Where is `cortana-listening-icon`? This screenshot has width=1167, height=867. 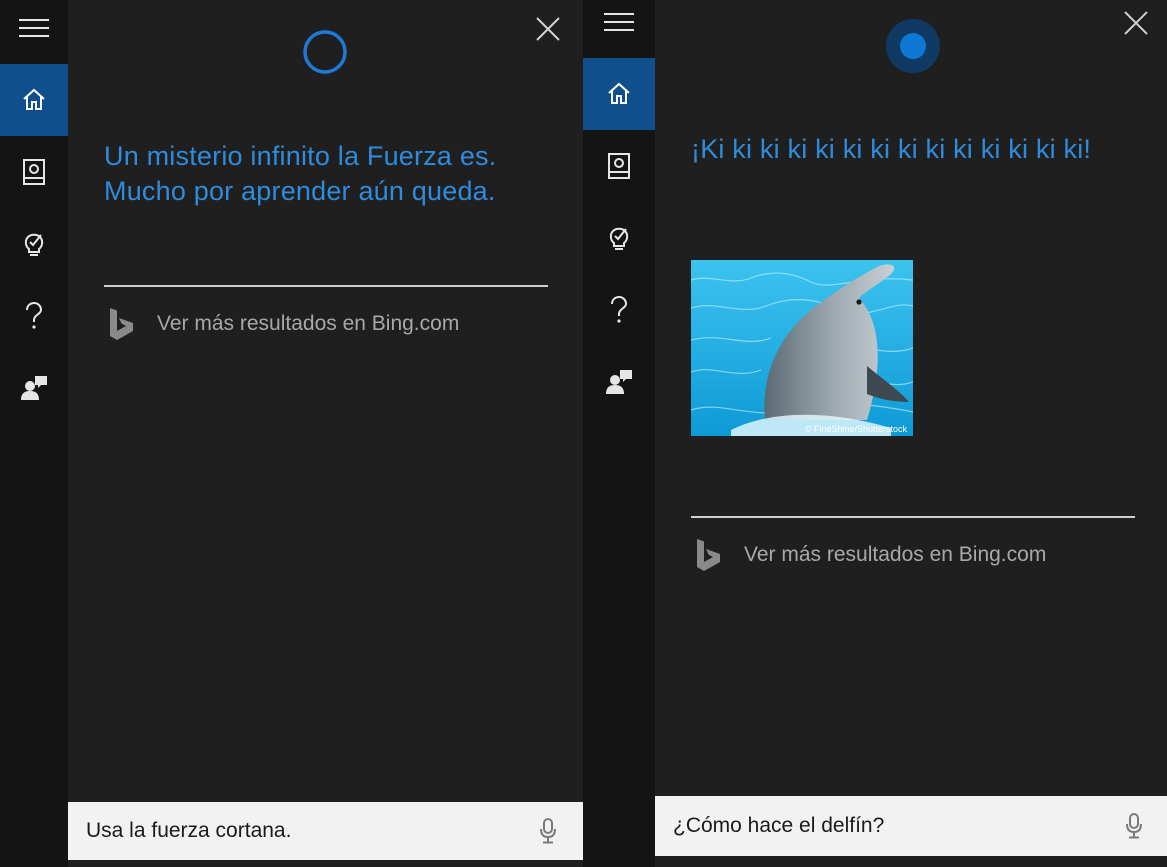 cortana-listening-icon is located at coordinates (325, 52).